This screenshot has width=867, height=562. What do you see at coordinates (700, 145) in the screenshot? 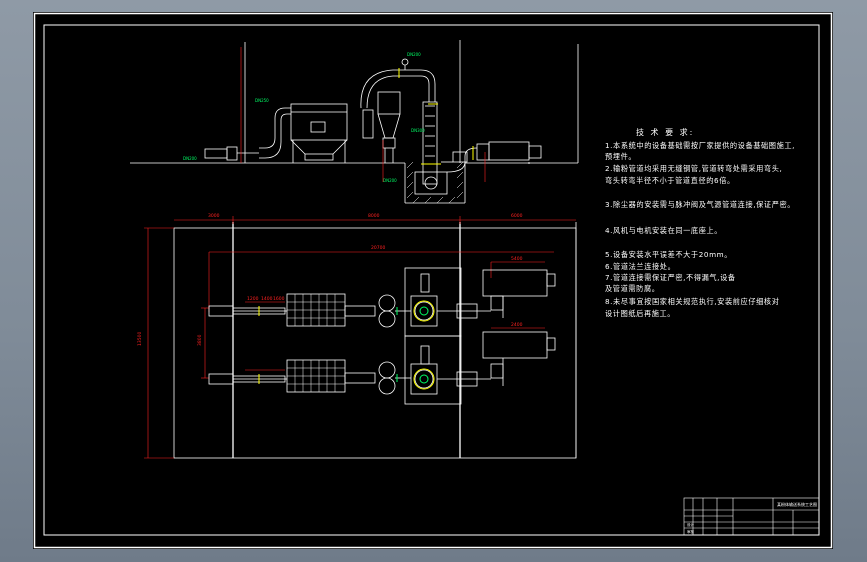
I see `note-line: 1.本系统中的设备基础需按厂家提供的设备基础图施工,` at bounding box center [700, 145].